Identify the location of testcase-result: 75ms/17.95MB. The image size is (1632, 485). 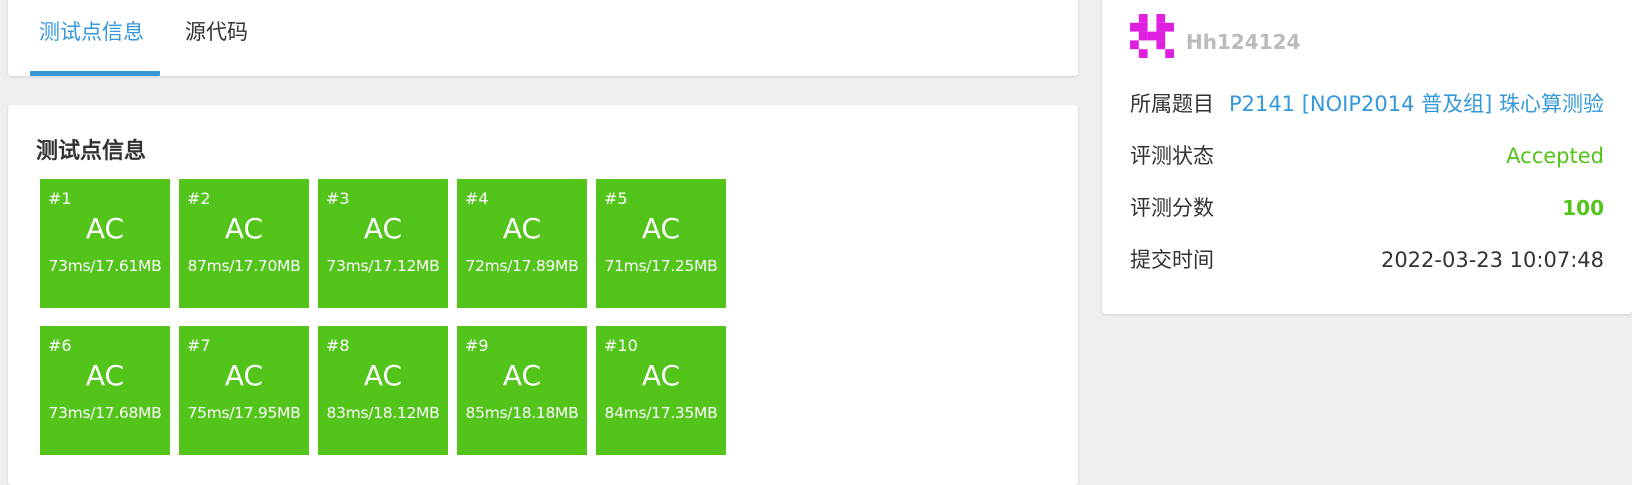
(244, 413).